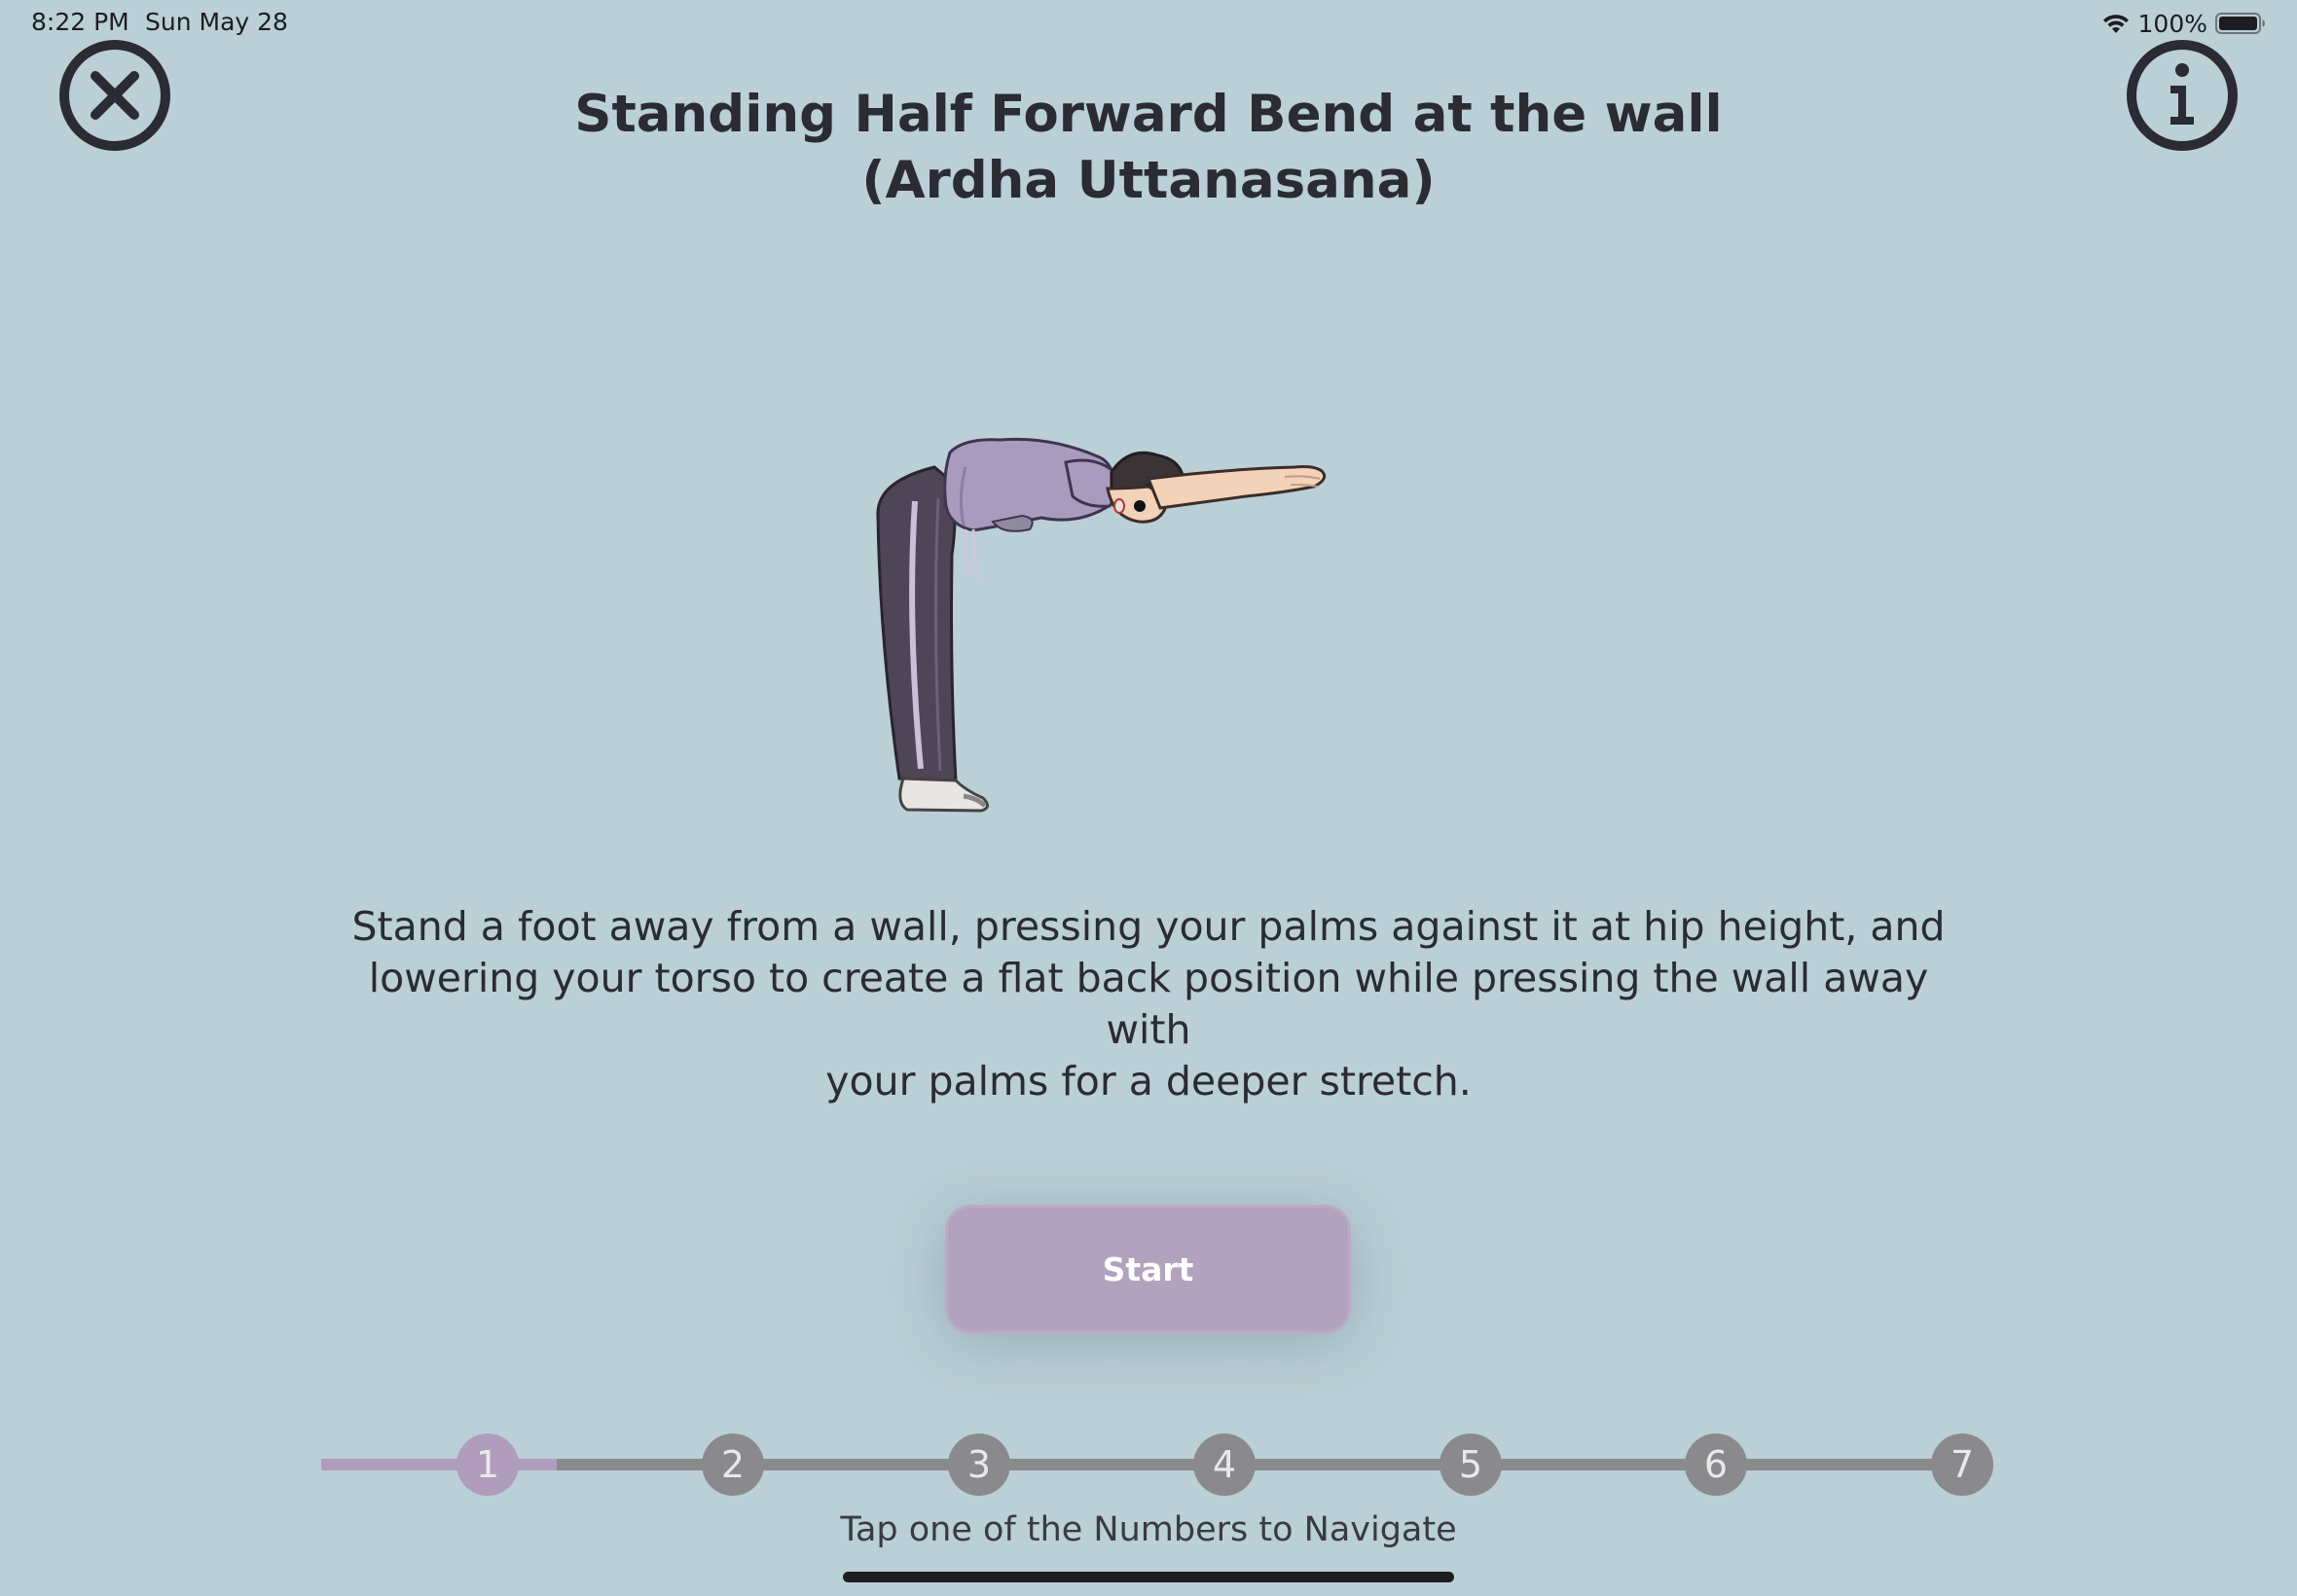 The image size is (2297, 1596). I want to click on status-date: Sun May 28, so click(216, 22).